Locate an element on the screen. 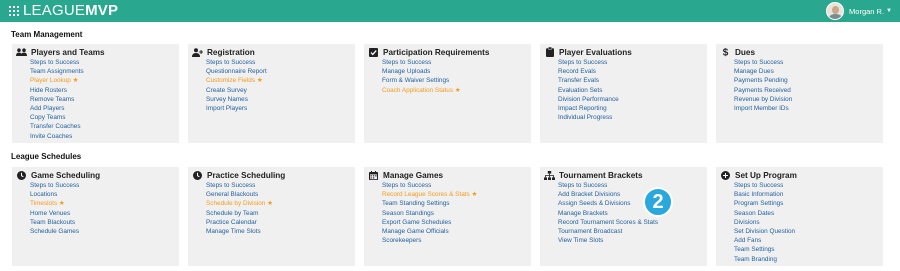 The image size is (900, 271). link-label: Practice Calendar is located at coordinates (231, 222).